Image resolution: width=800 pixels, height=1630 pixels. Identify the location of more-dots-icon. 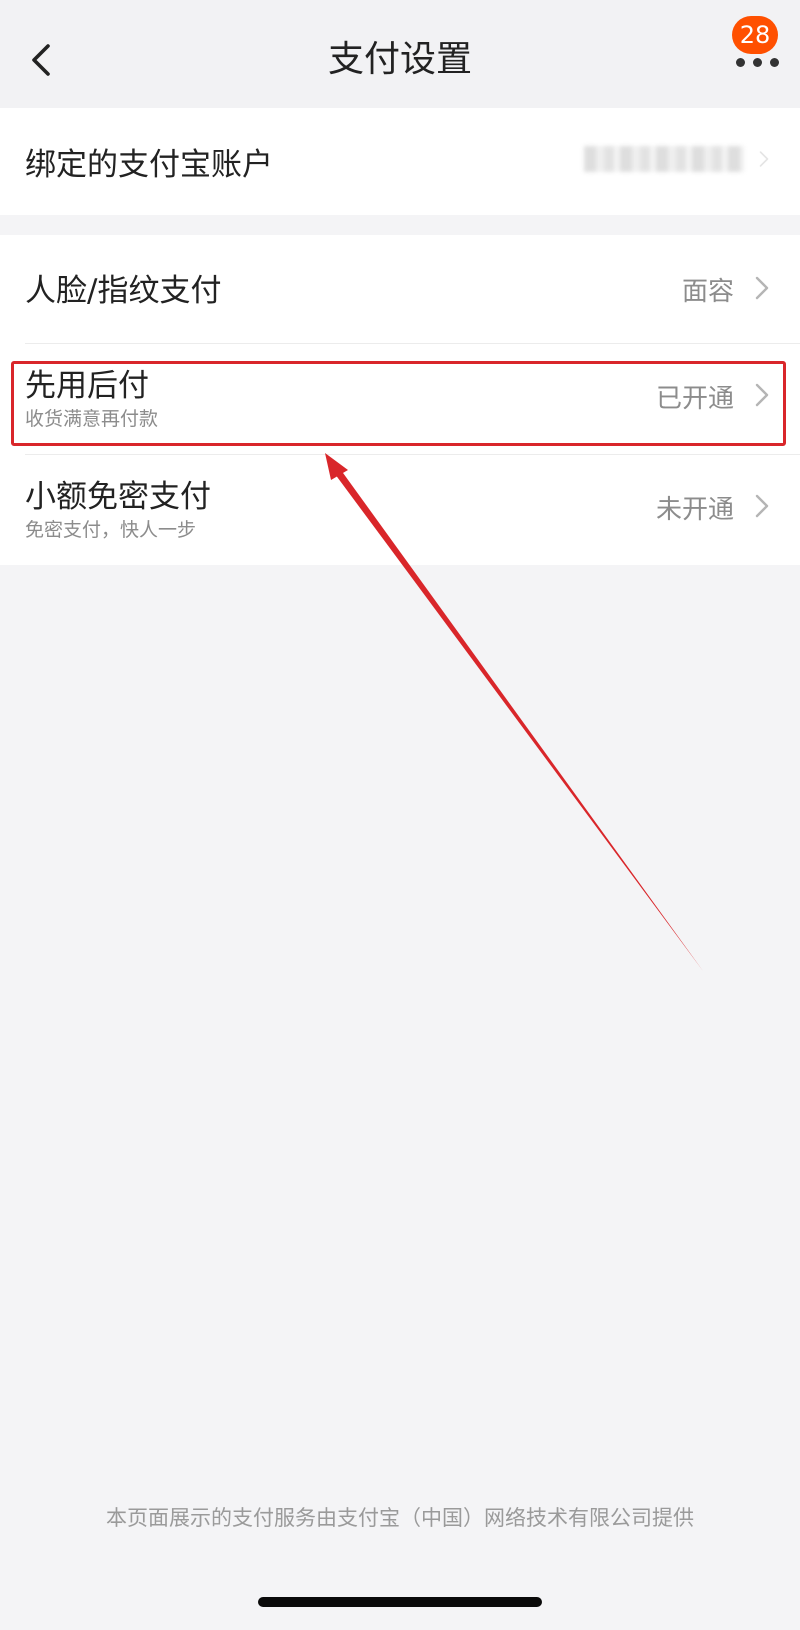
(757, 62).